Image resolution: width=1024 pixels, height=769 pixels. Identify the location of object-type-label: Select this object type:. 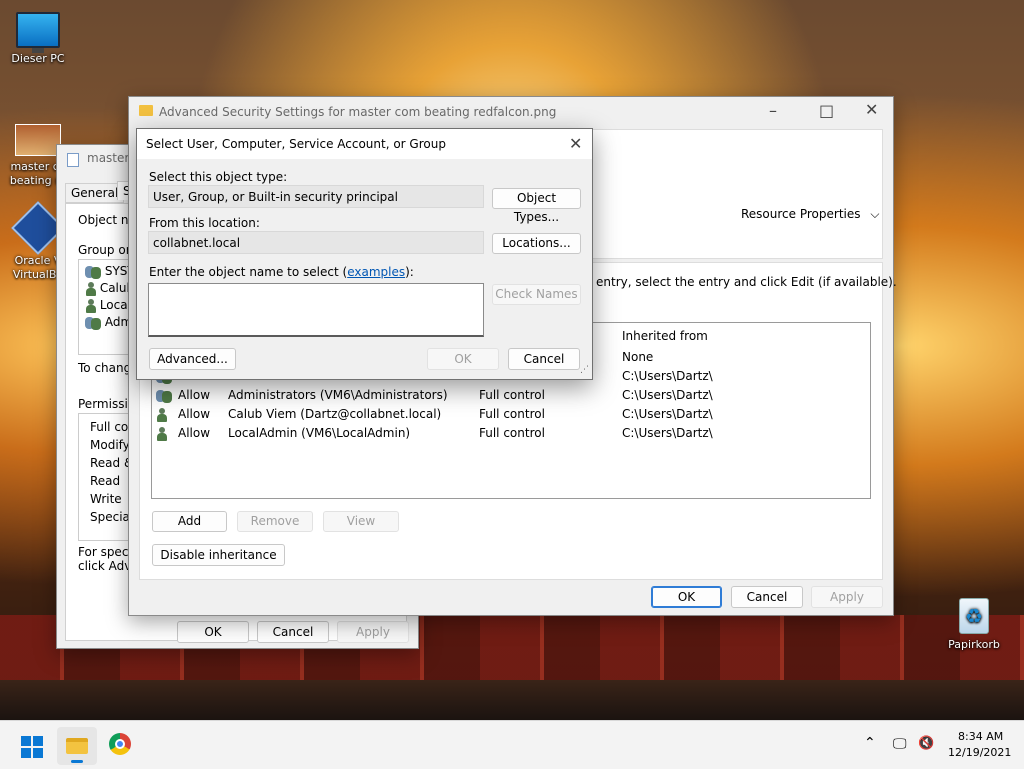
(218, 177).